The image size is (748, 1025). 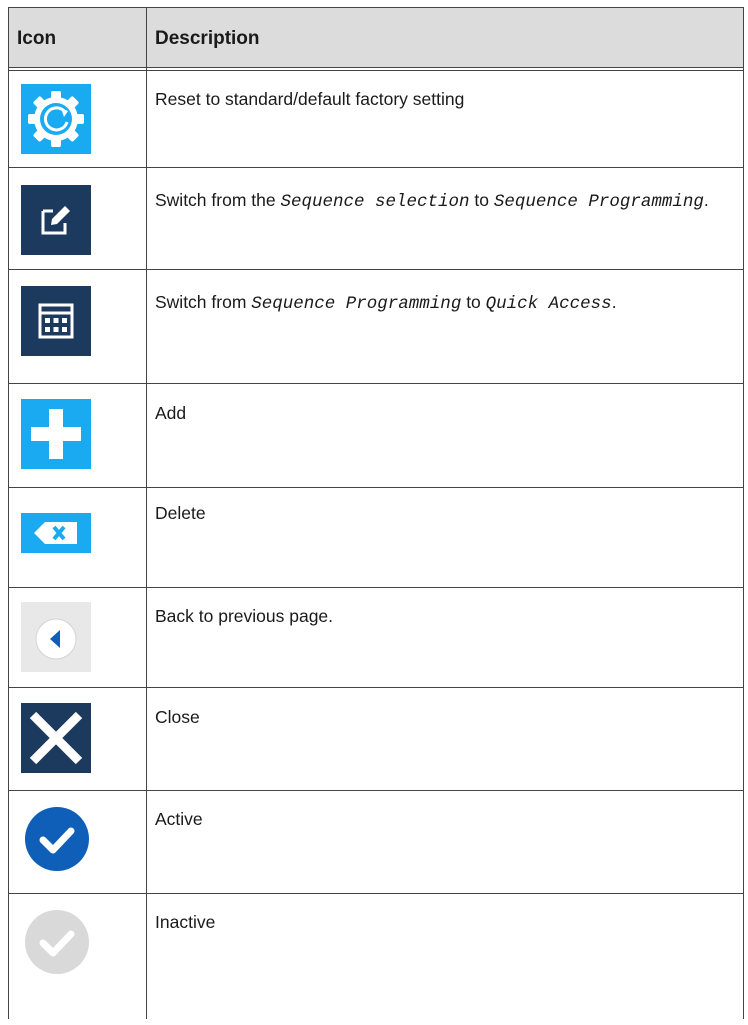 What do you see at coordinates (548, 304) in the screenshot?
I see `ui-term-text: Quick Access` at bounding box center [548, 304].